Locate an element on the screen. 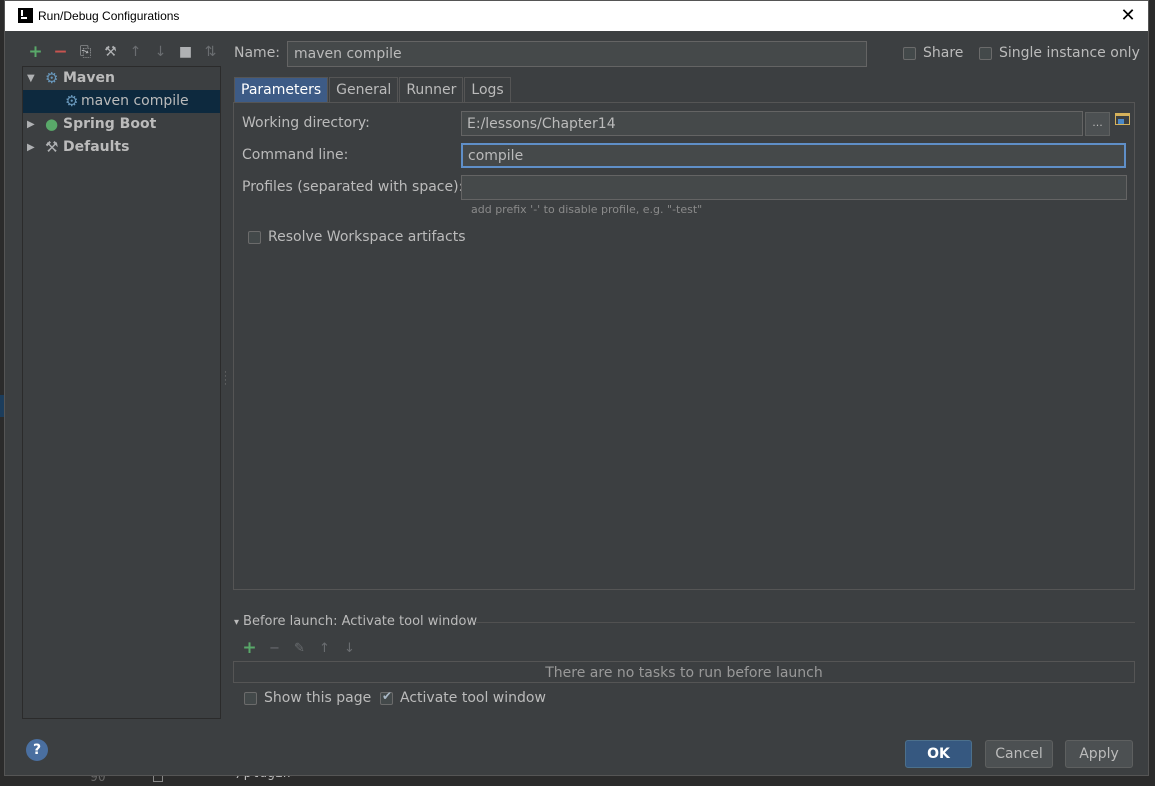  move-task-up-icon: ↑ is located at coordinates (324, 648).